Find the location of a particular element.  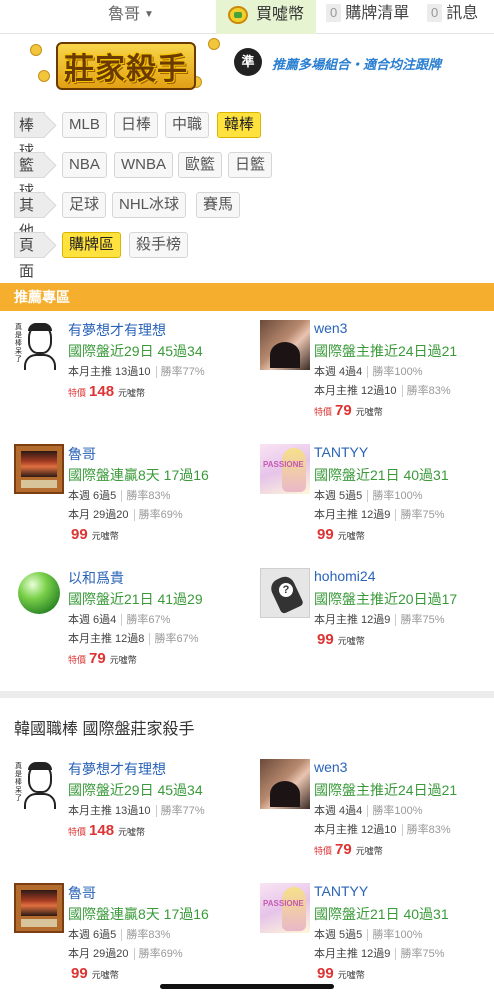

tipster-record: 國際盤主推近24日過21 is located at coordinates (386, 790).